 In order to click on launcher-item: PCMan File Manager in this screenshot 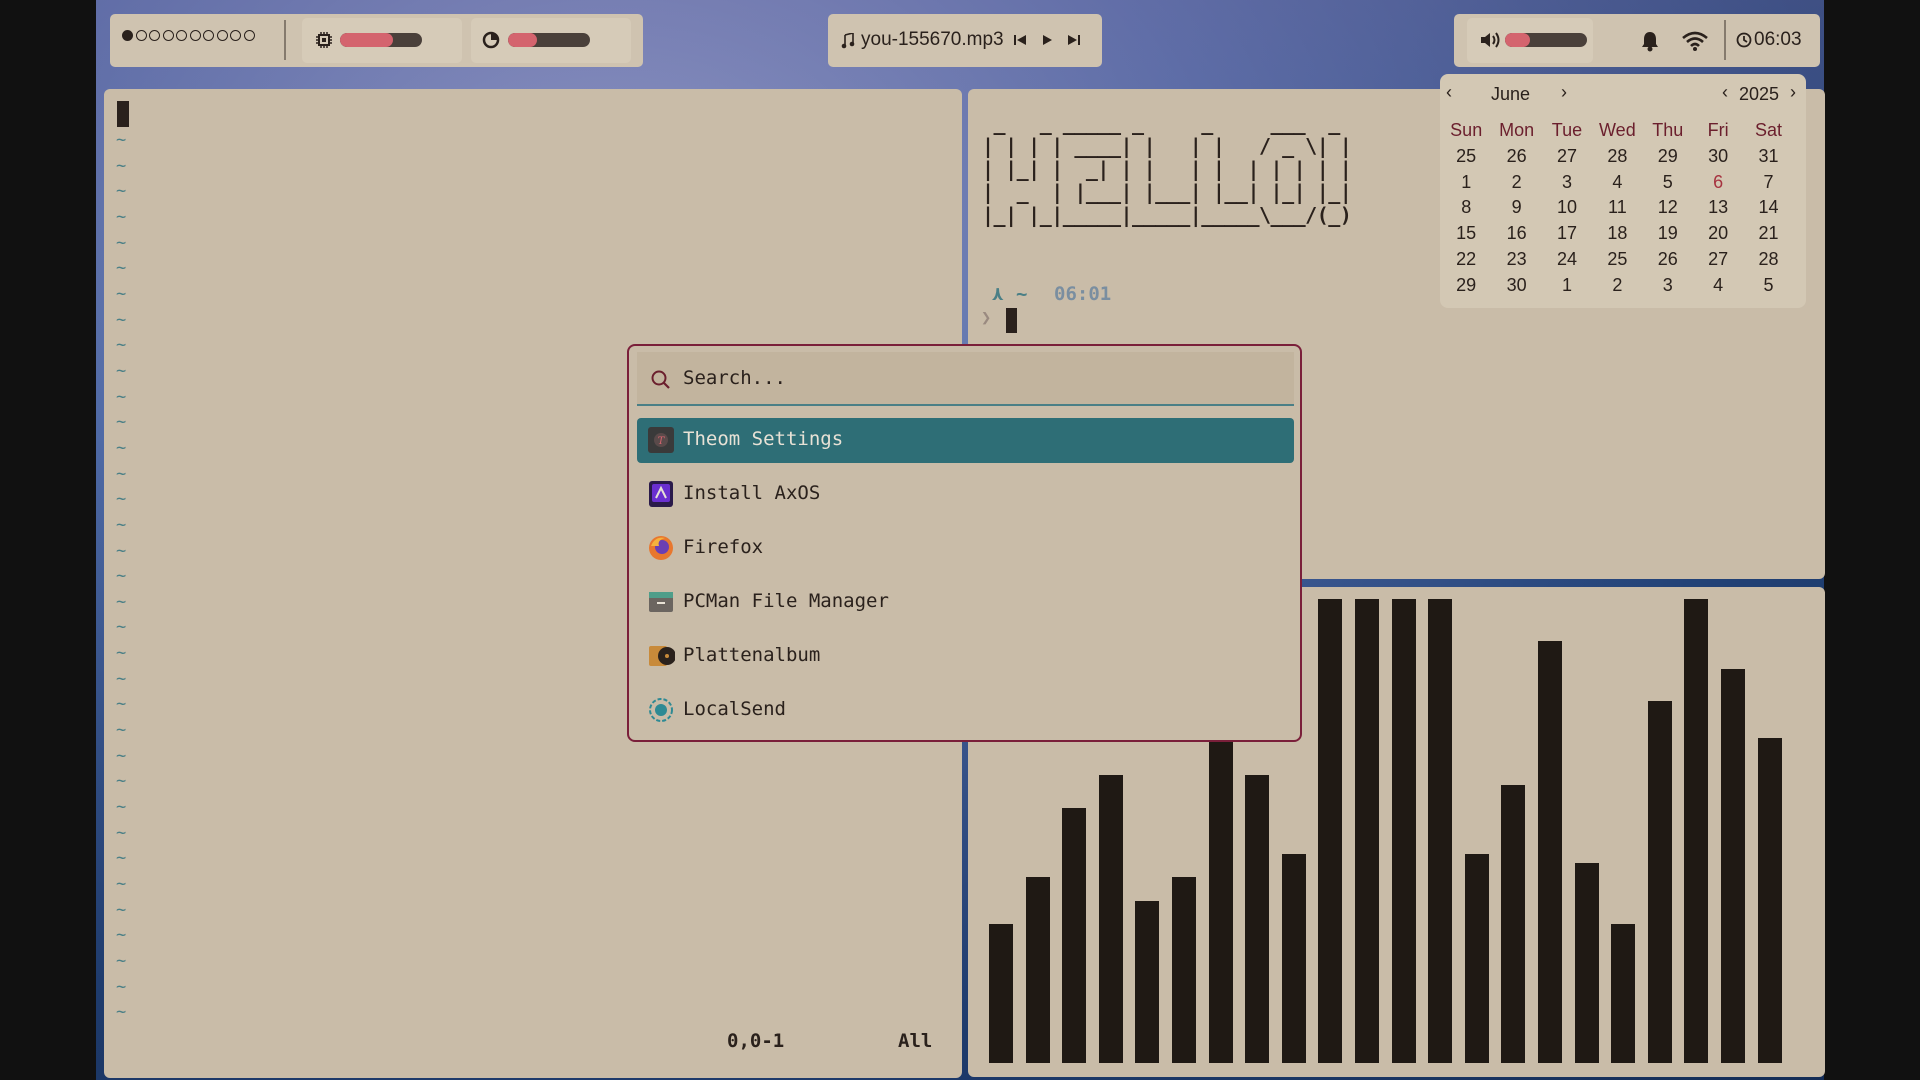, I will do `click(965, 602)`.